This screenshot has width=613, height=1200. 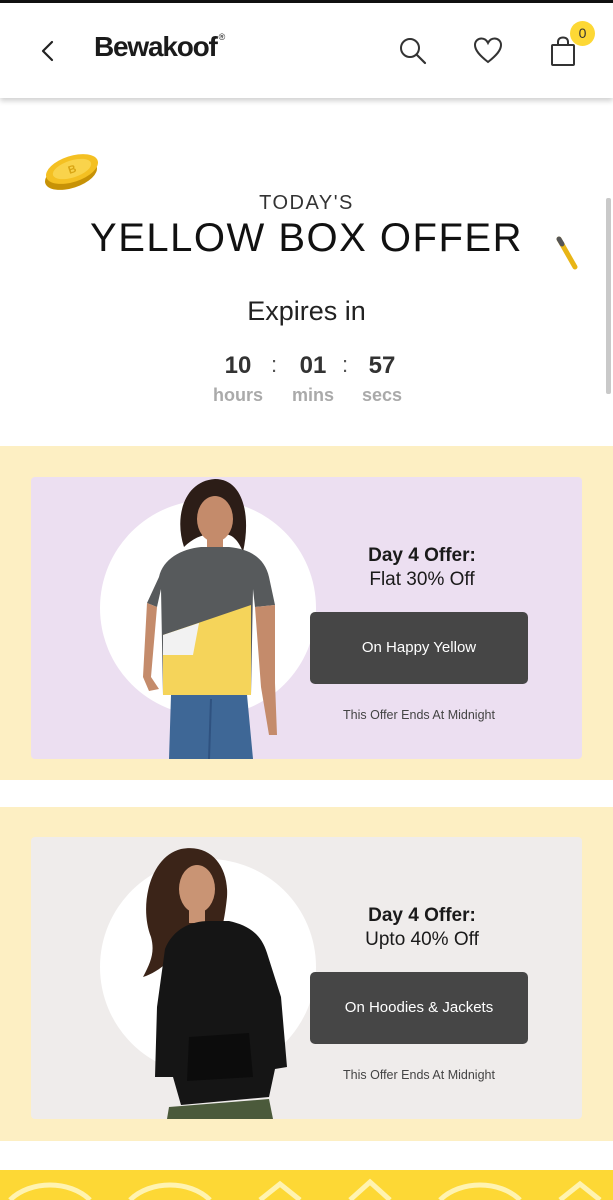 I want to click on next-banner-peek, so click(x=306, y=1185).